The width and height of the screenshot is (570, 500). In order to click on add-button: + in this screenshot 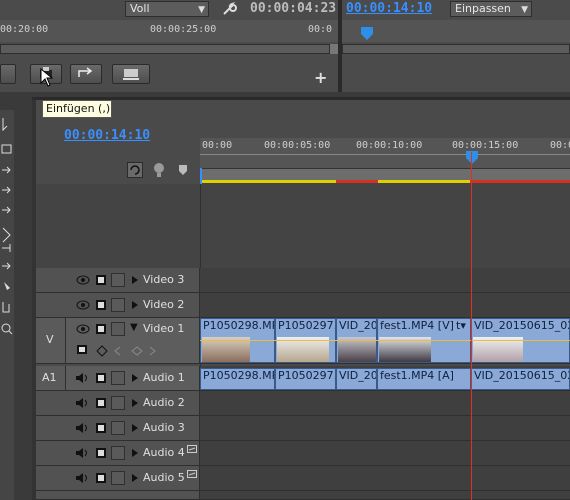, I will do `click(320, 77)`.